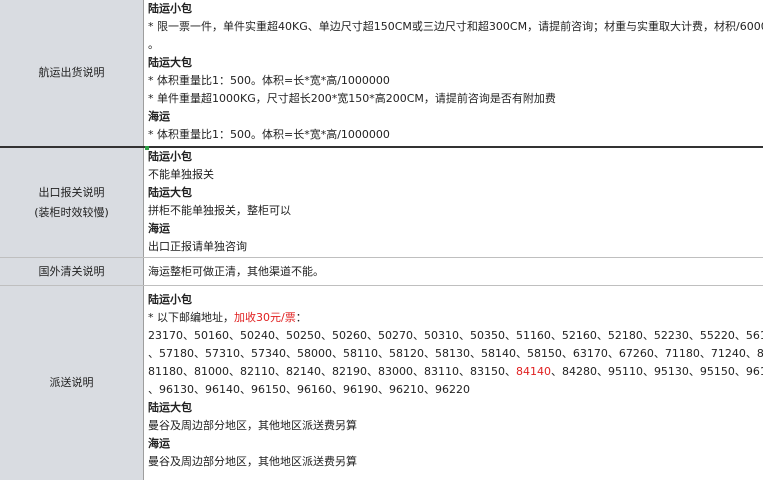  What do you see at coordinates (71, 212) in the screenshot?
I see `label-subtext: (装柜时效较慢)` at bounding box center [71, 212].